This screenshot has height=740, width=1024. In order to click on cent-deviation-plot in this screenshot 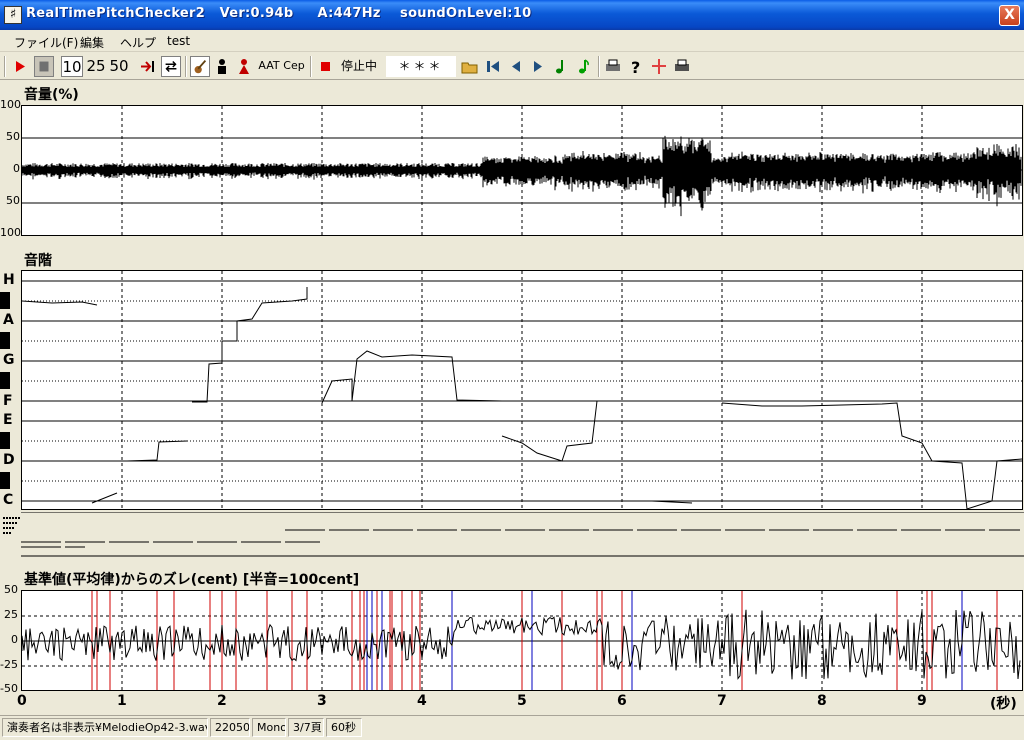, I will do `click(522, 640)`.